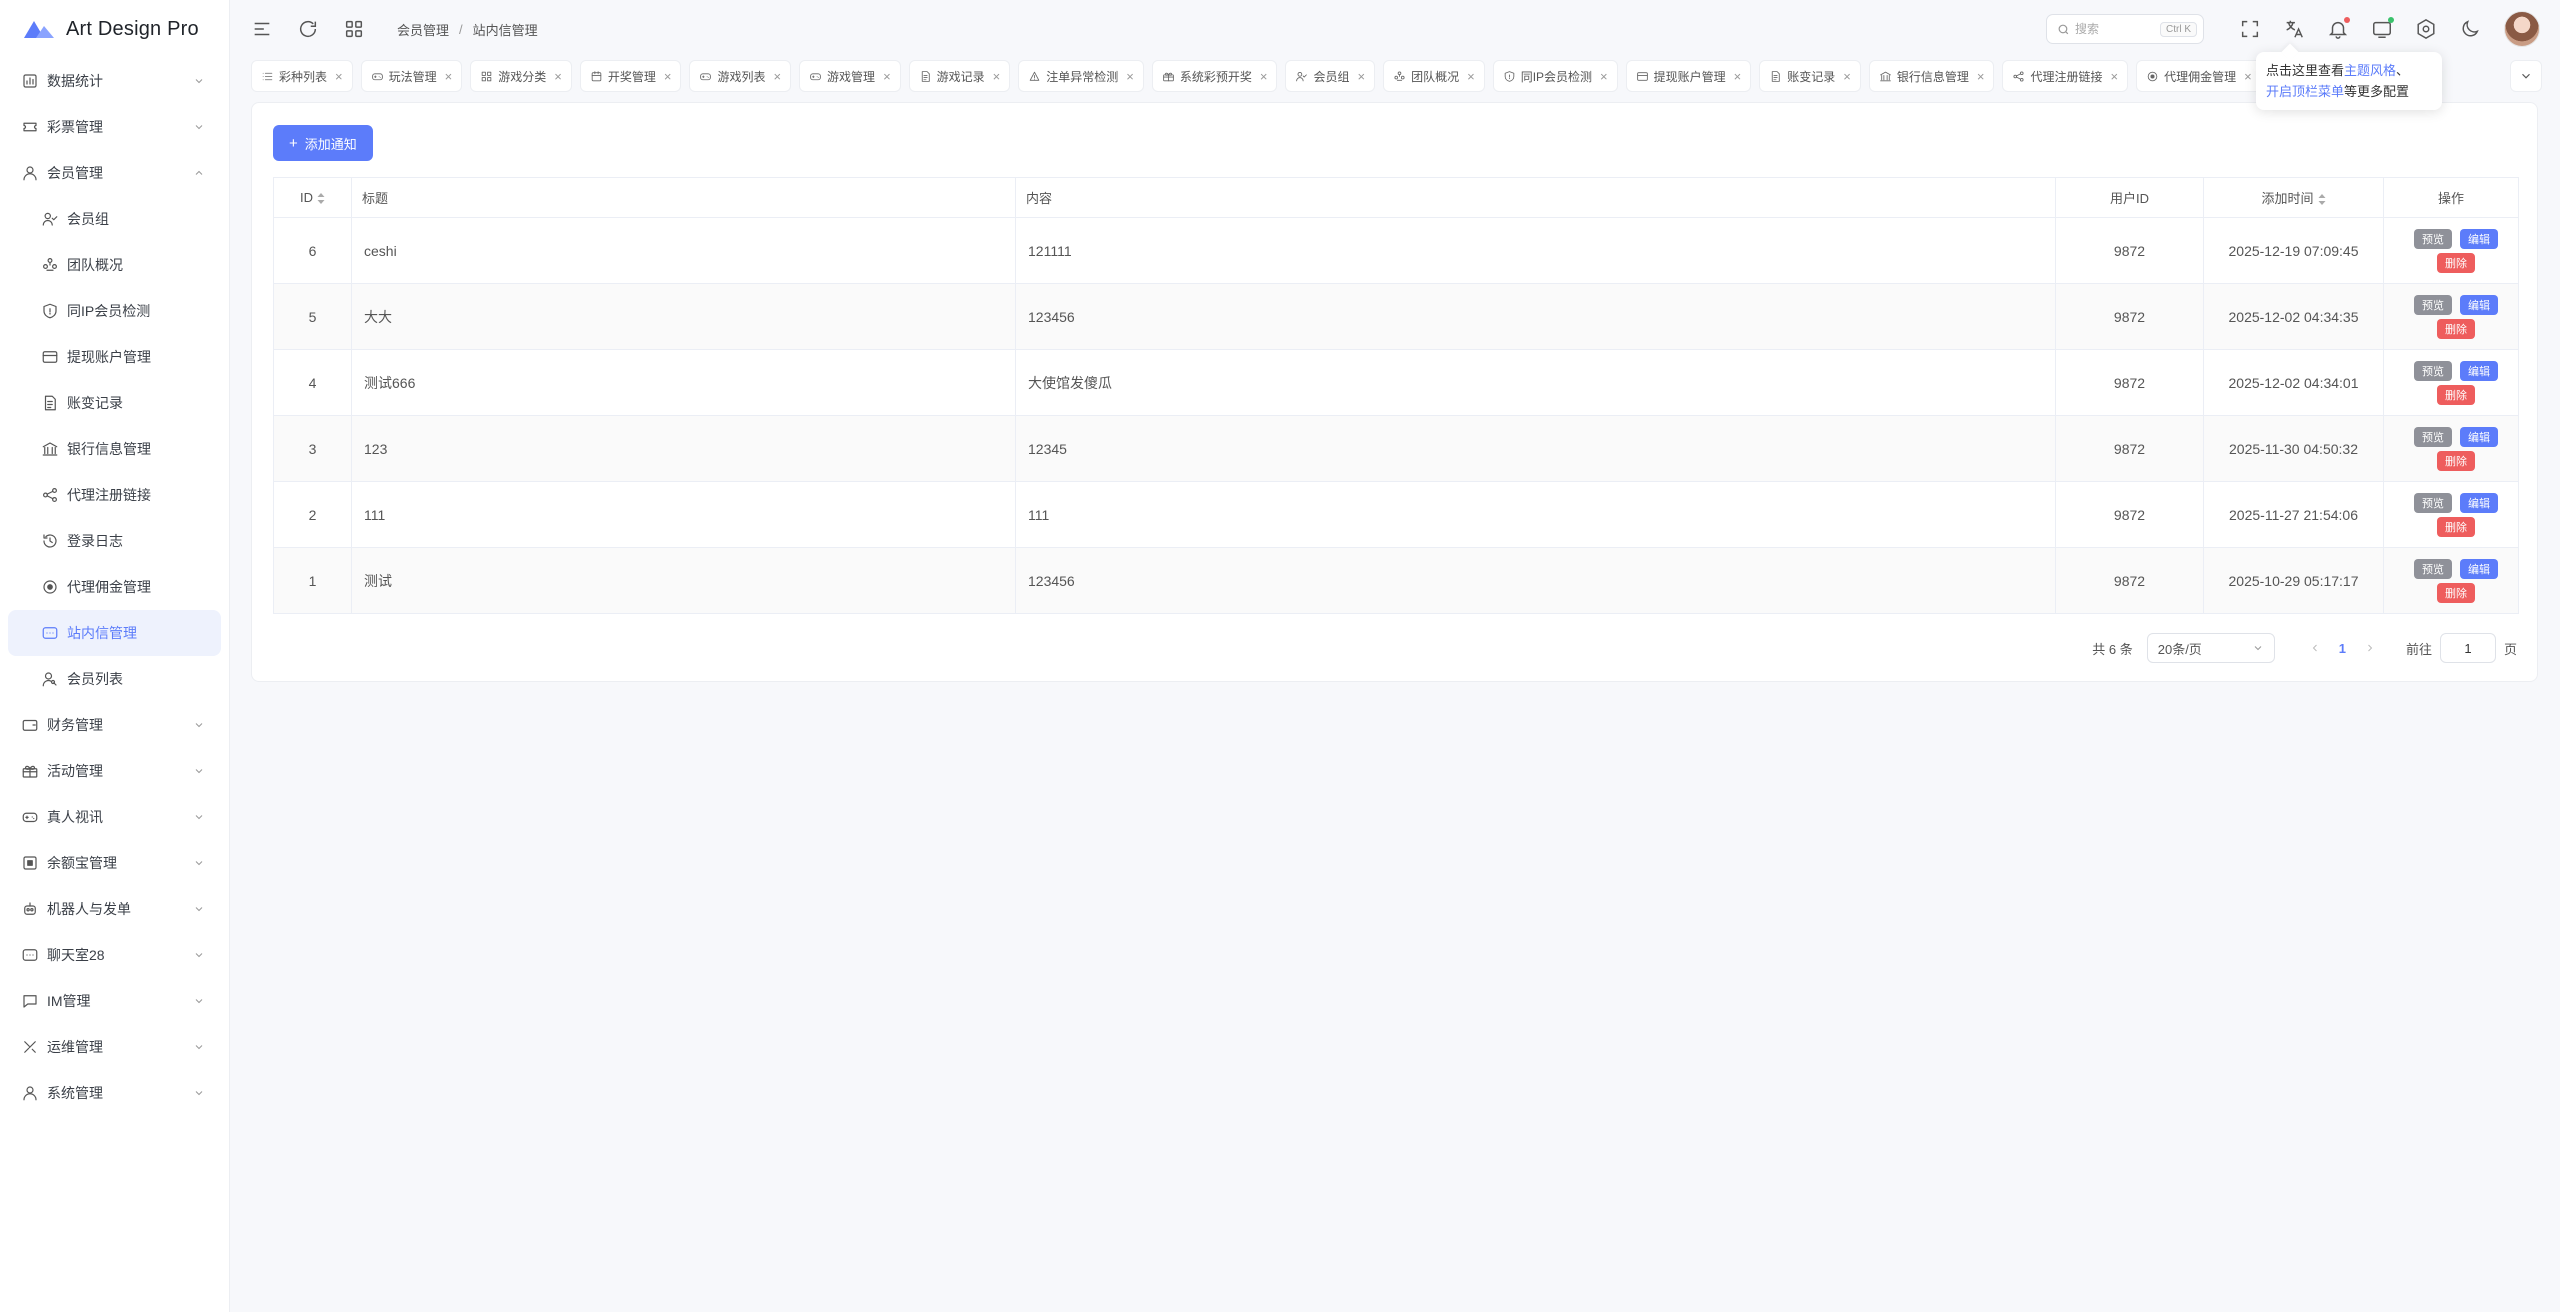 The height and width of the screenshot is (1312, 2560). I want to click on chat-button, so click(2382, 28).